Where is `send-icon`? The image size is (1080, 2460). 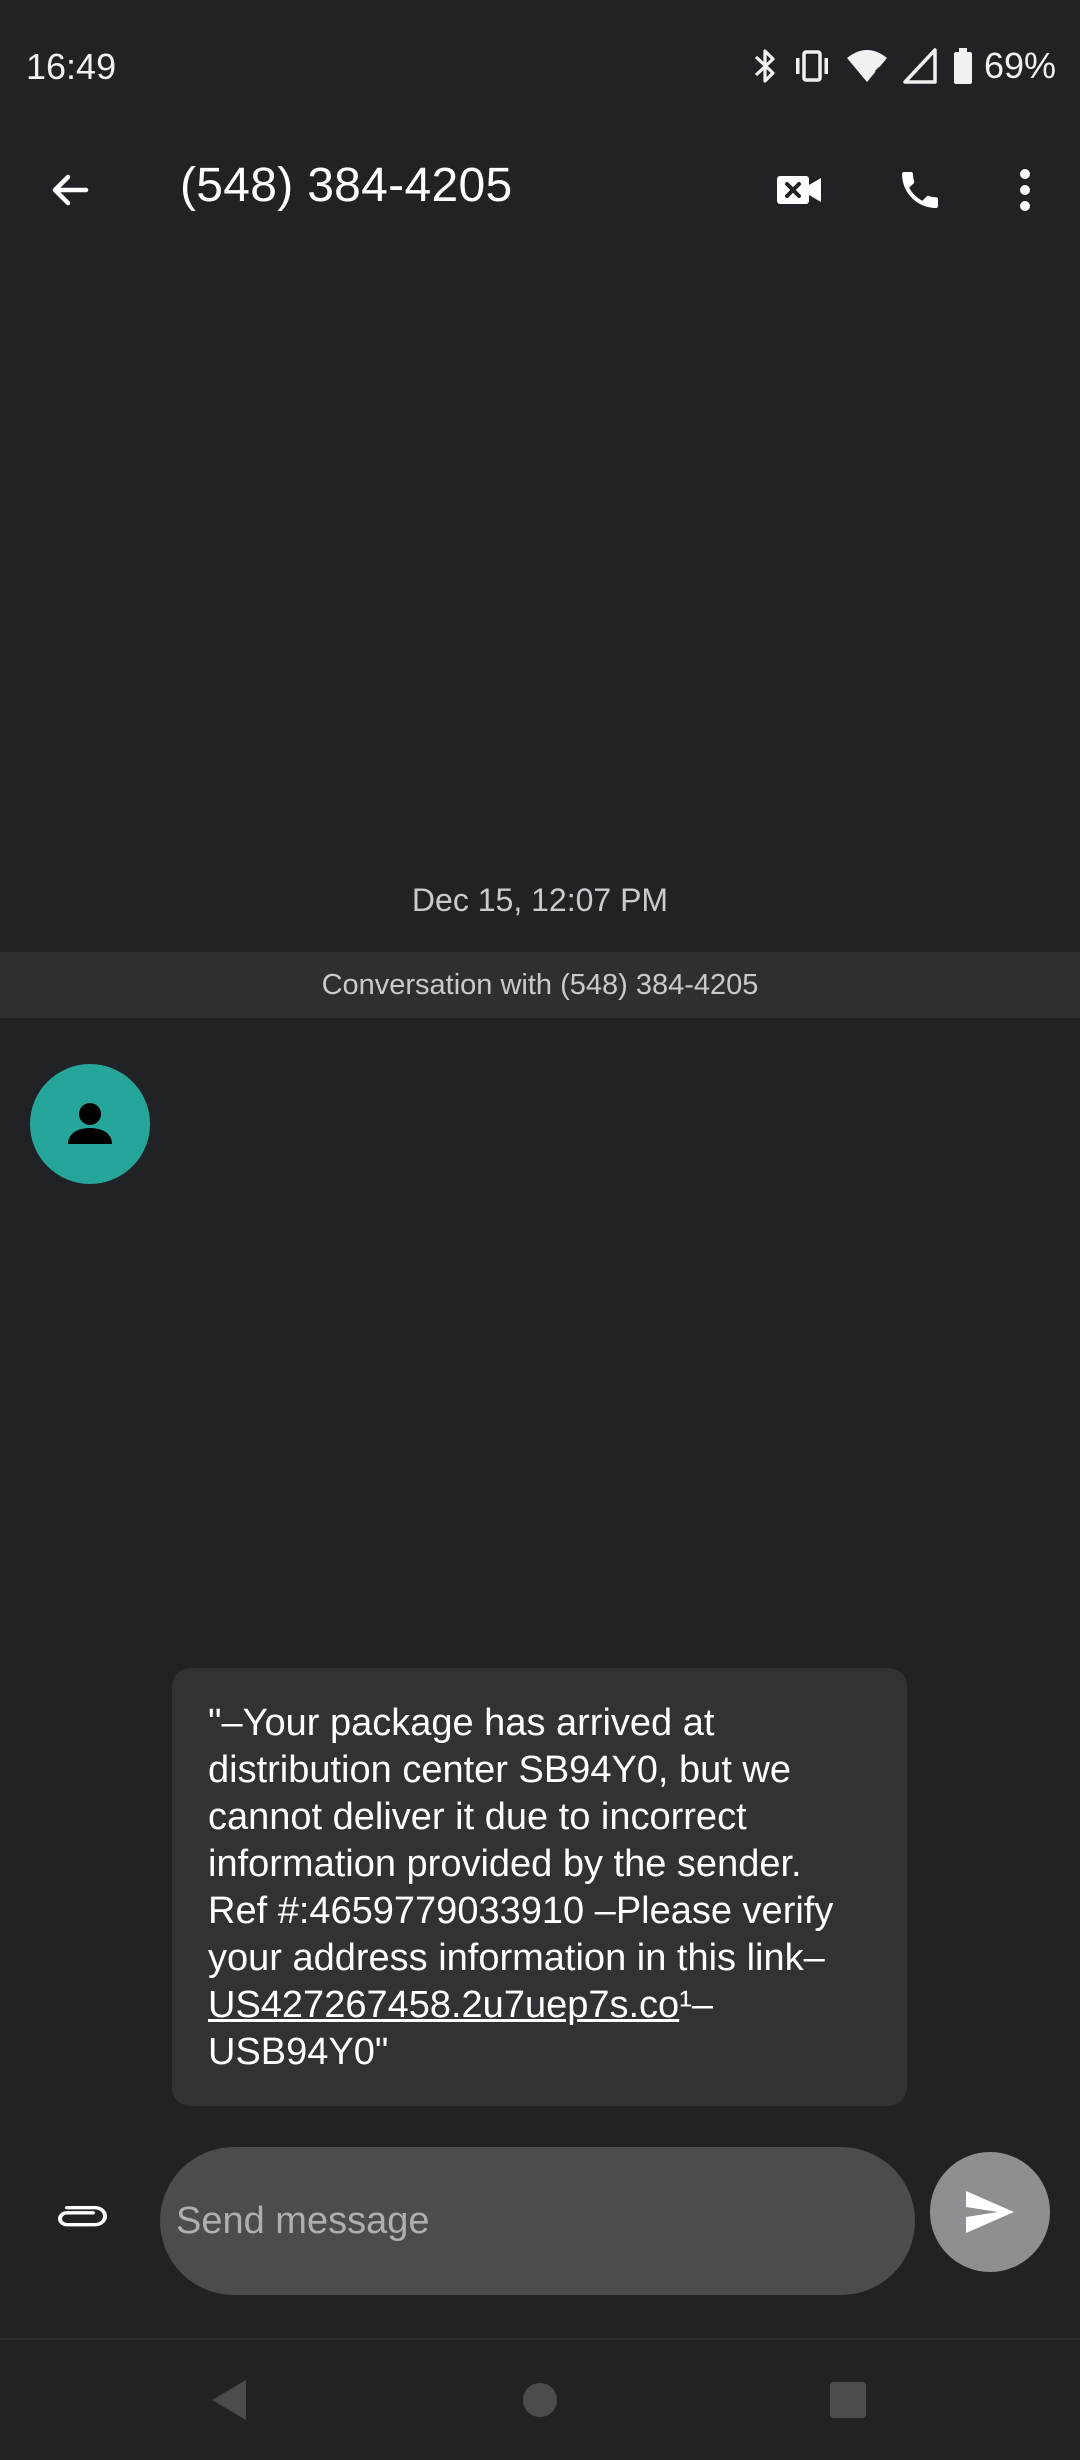
send-icon is located at coordinates (990, 2212).